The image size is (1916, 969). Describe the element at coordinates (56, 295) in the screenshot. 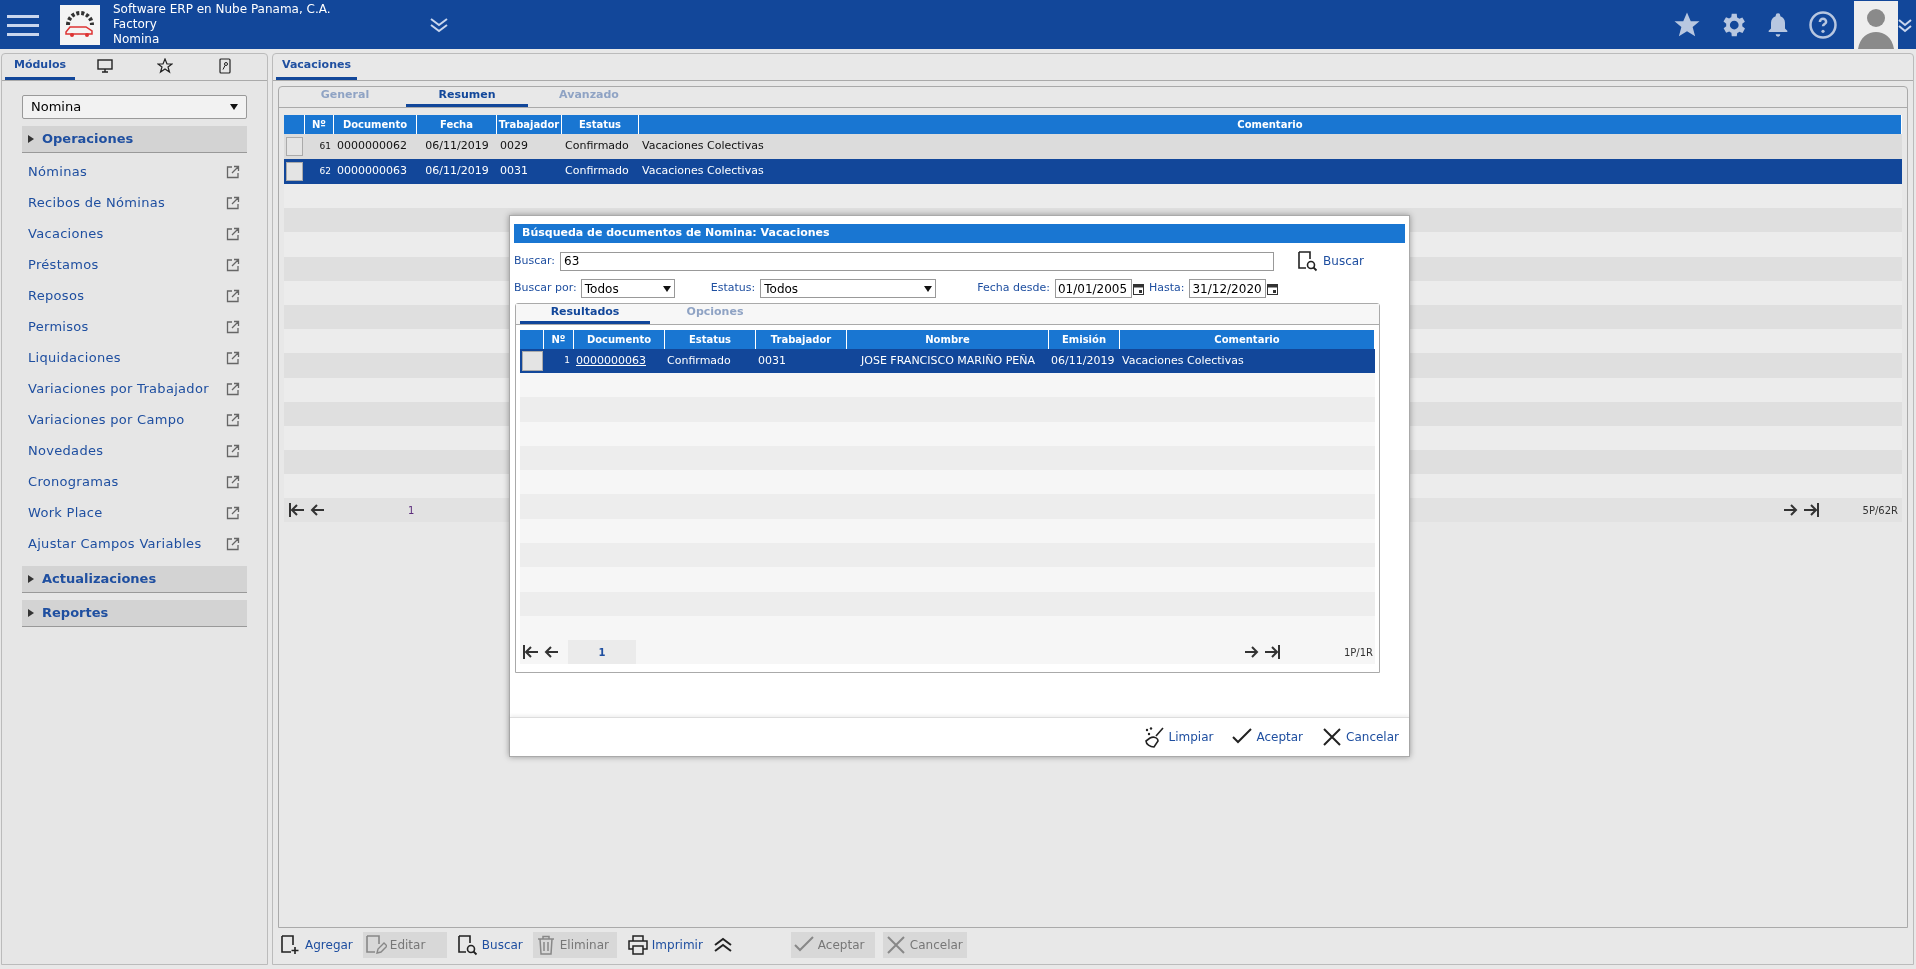

I see `menu-item: Reposos` at that location.